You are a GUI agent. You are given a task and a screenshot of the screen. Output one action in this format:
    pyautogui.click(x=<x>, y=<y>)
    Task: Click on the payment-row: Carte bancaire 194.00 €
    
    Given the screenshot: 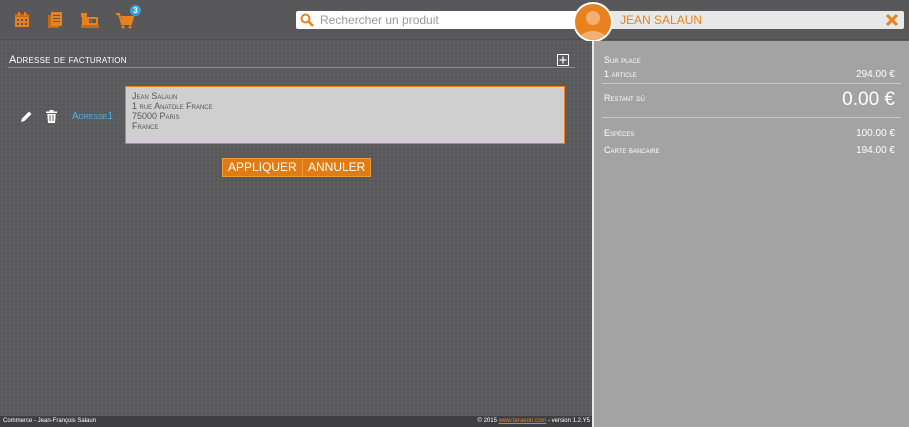 What is the action you would take?
    pyautogui.click(x=749, y=150)
    